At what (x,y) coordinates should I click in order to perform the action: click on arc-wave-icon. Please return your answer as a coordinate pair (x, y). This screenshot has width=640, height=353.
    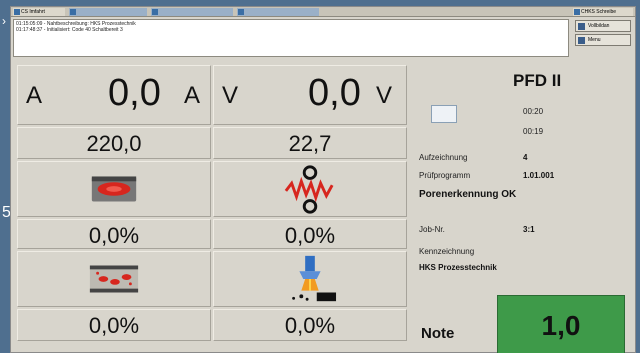
    Looking at the image, I should click on (309, 189).